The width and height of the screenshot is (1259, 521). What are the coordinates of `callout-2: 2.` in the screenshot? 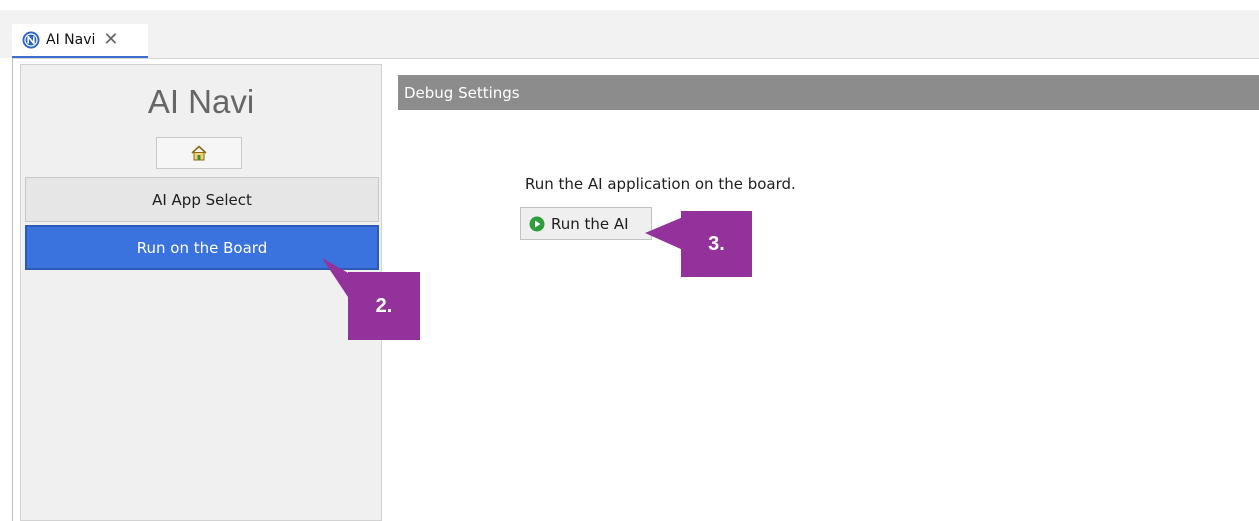 It's located at (384, 306).